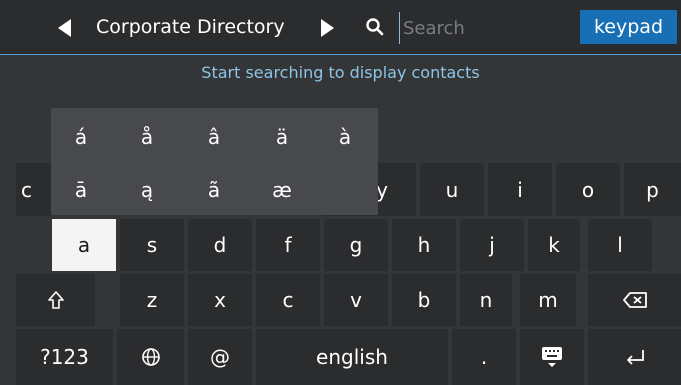  I want to click on key-label: j, so click(492, 245).